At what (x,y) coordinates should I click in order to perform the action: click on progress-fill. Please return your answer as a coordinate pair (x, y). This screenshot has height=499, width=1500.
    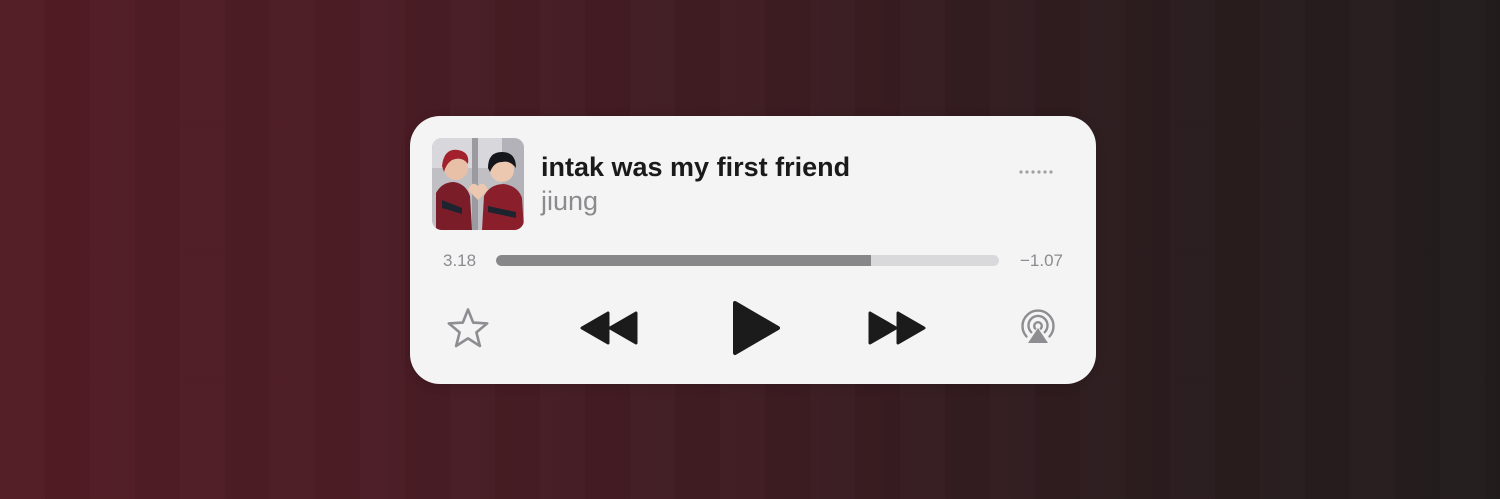
    Looking at the image, I should click on (684, 260).